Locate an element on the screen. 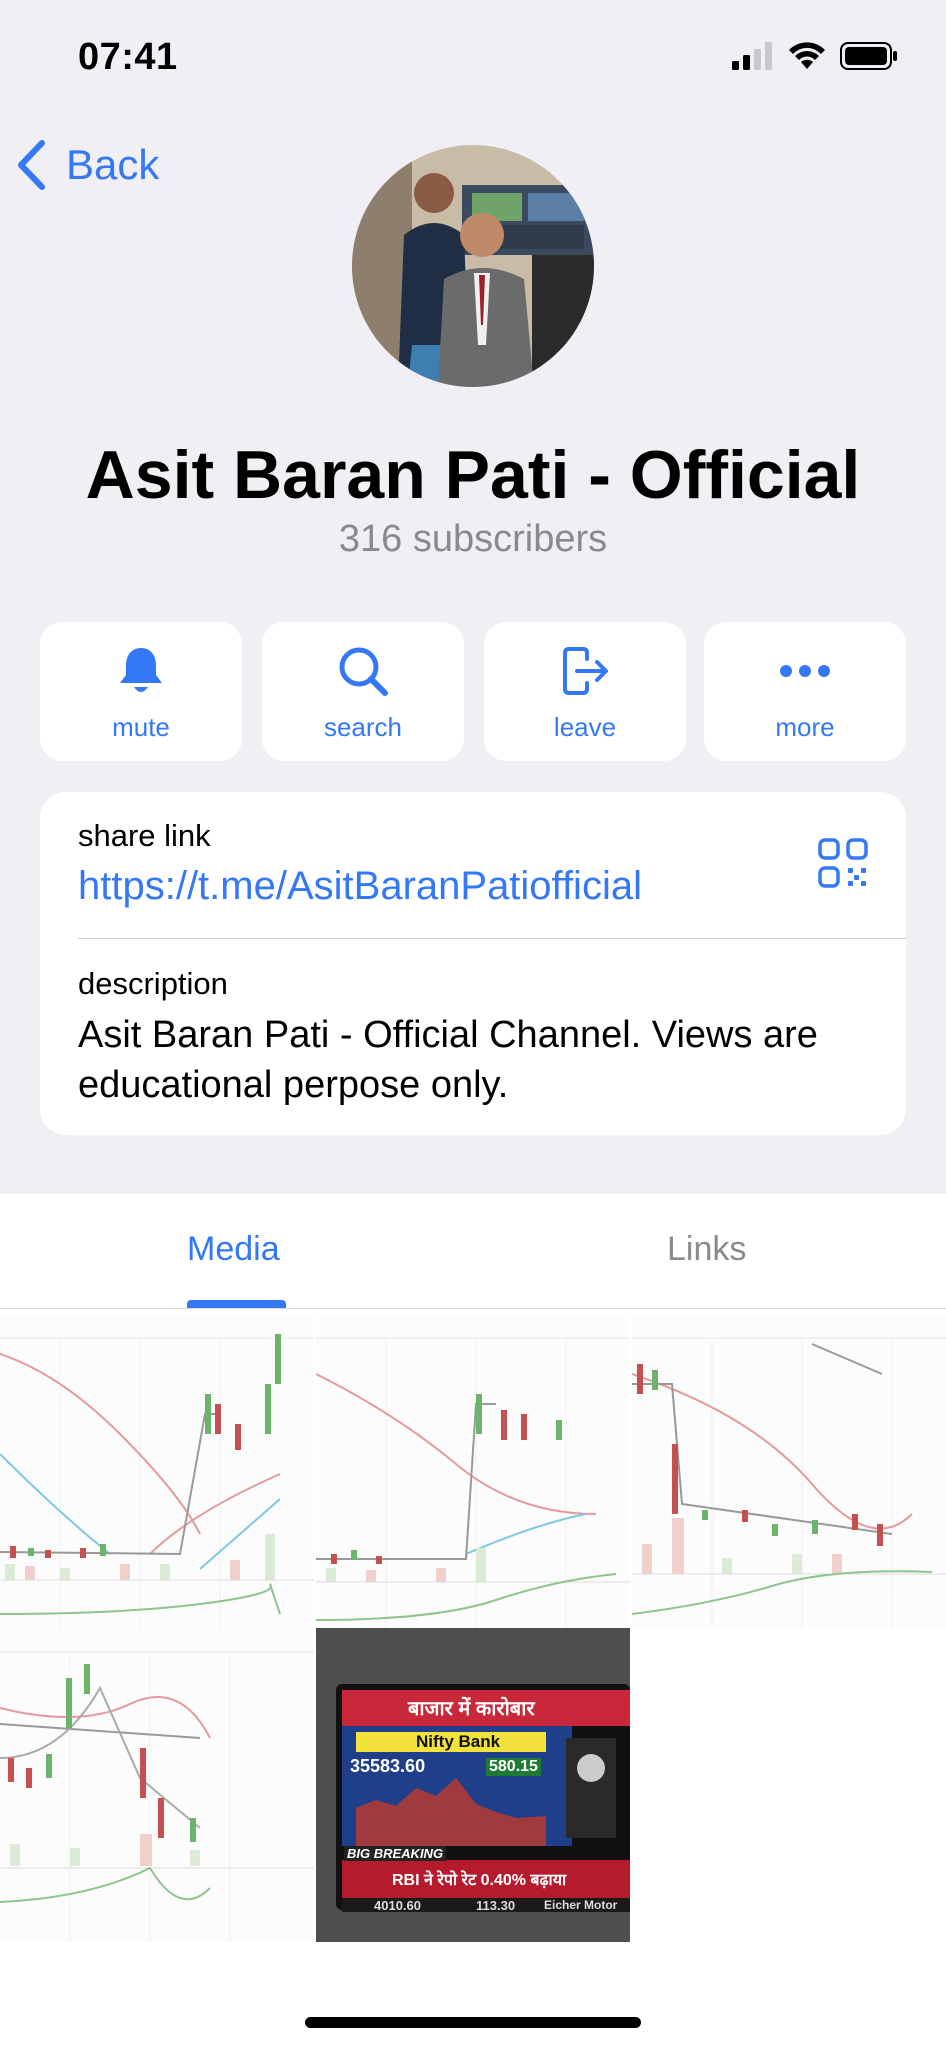  tv-ticker-value: 4010.60 is located at coordinates (397, 1905).